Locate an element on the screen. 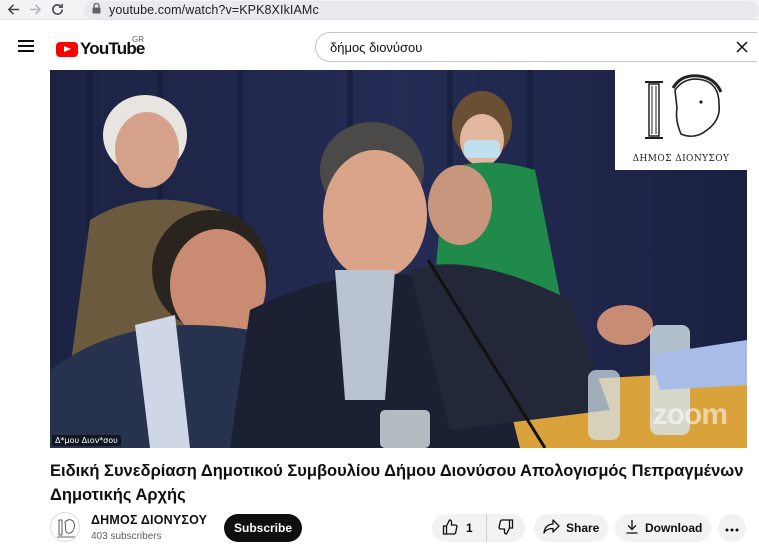  channel-name: ΔΗΜΟΣ ΔΙΟΝΥΣΟΥ is located at coordinates (149, 520).